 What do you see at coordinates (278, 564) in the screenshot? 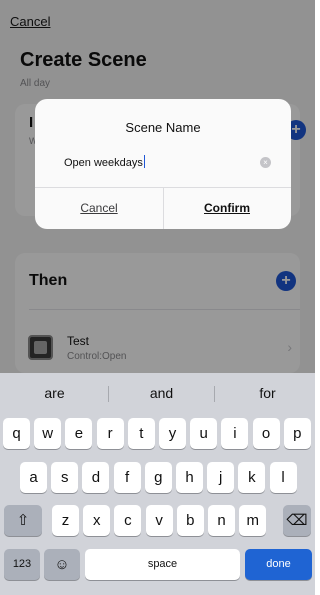
I see `done-key: done` at bounding box center [278, 564].